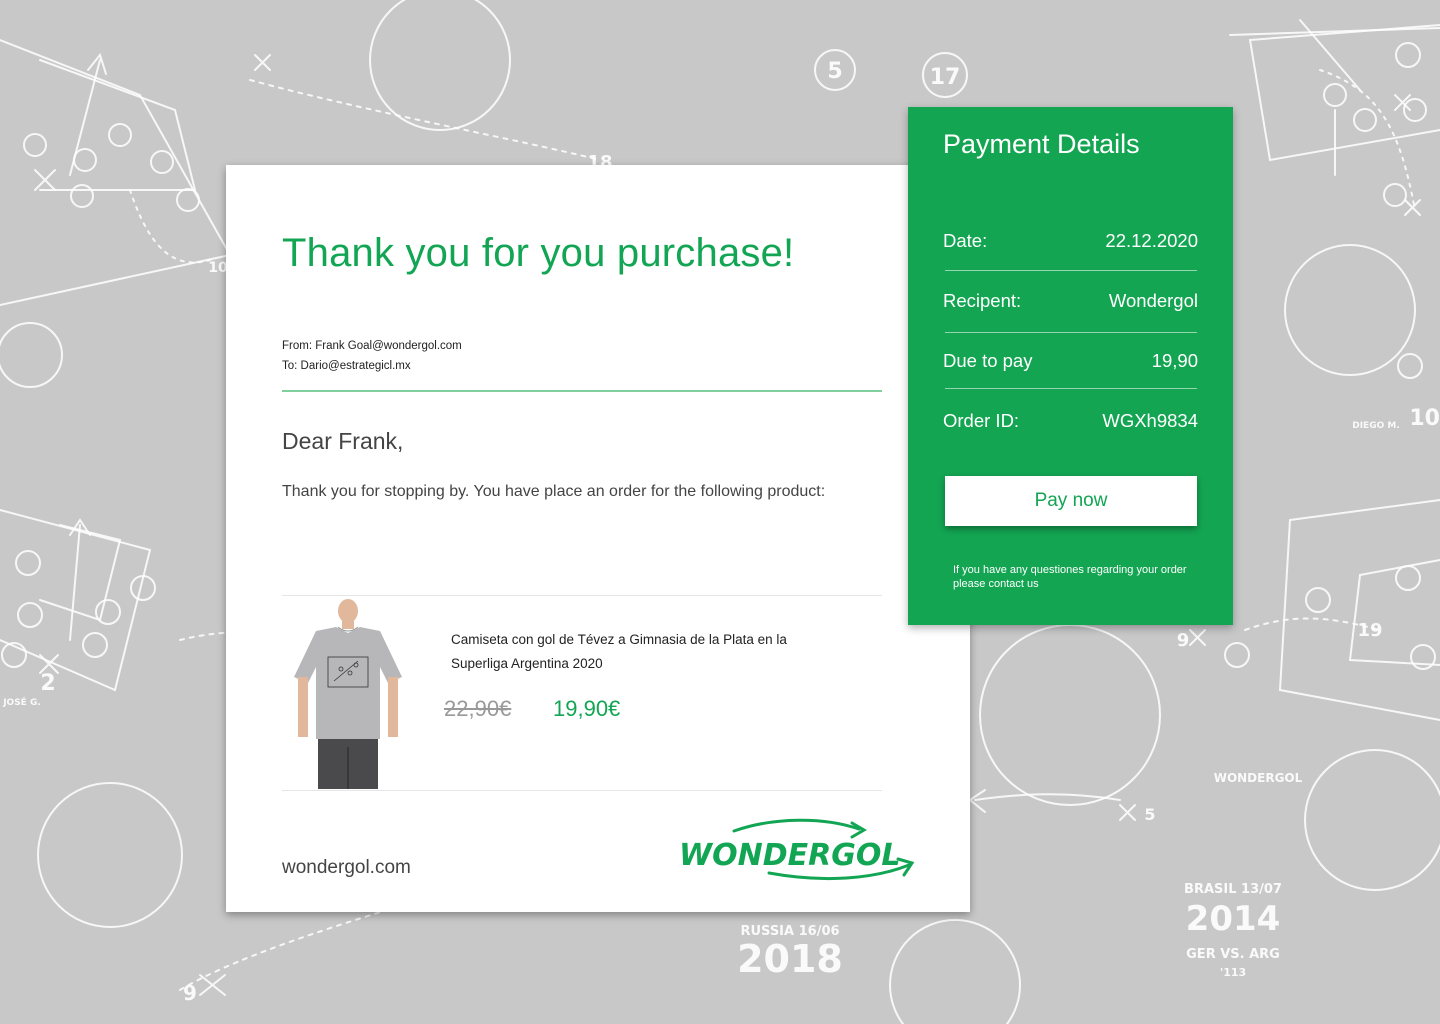  What do you see at coordinates (1151, 240) in the screenshot?
I see `detail-value: 22.12.2020` at bounding box center [1151, 240].